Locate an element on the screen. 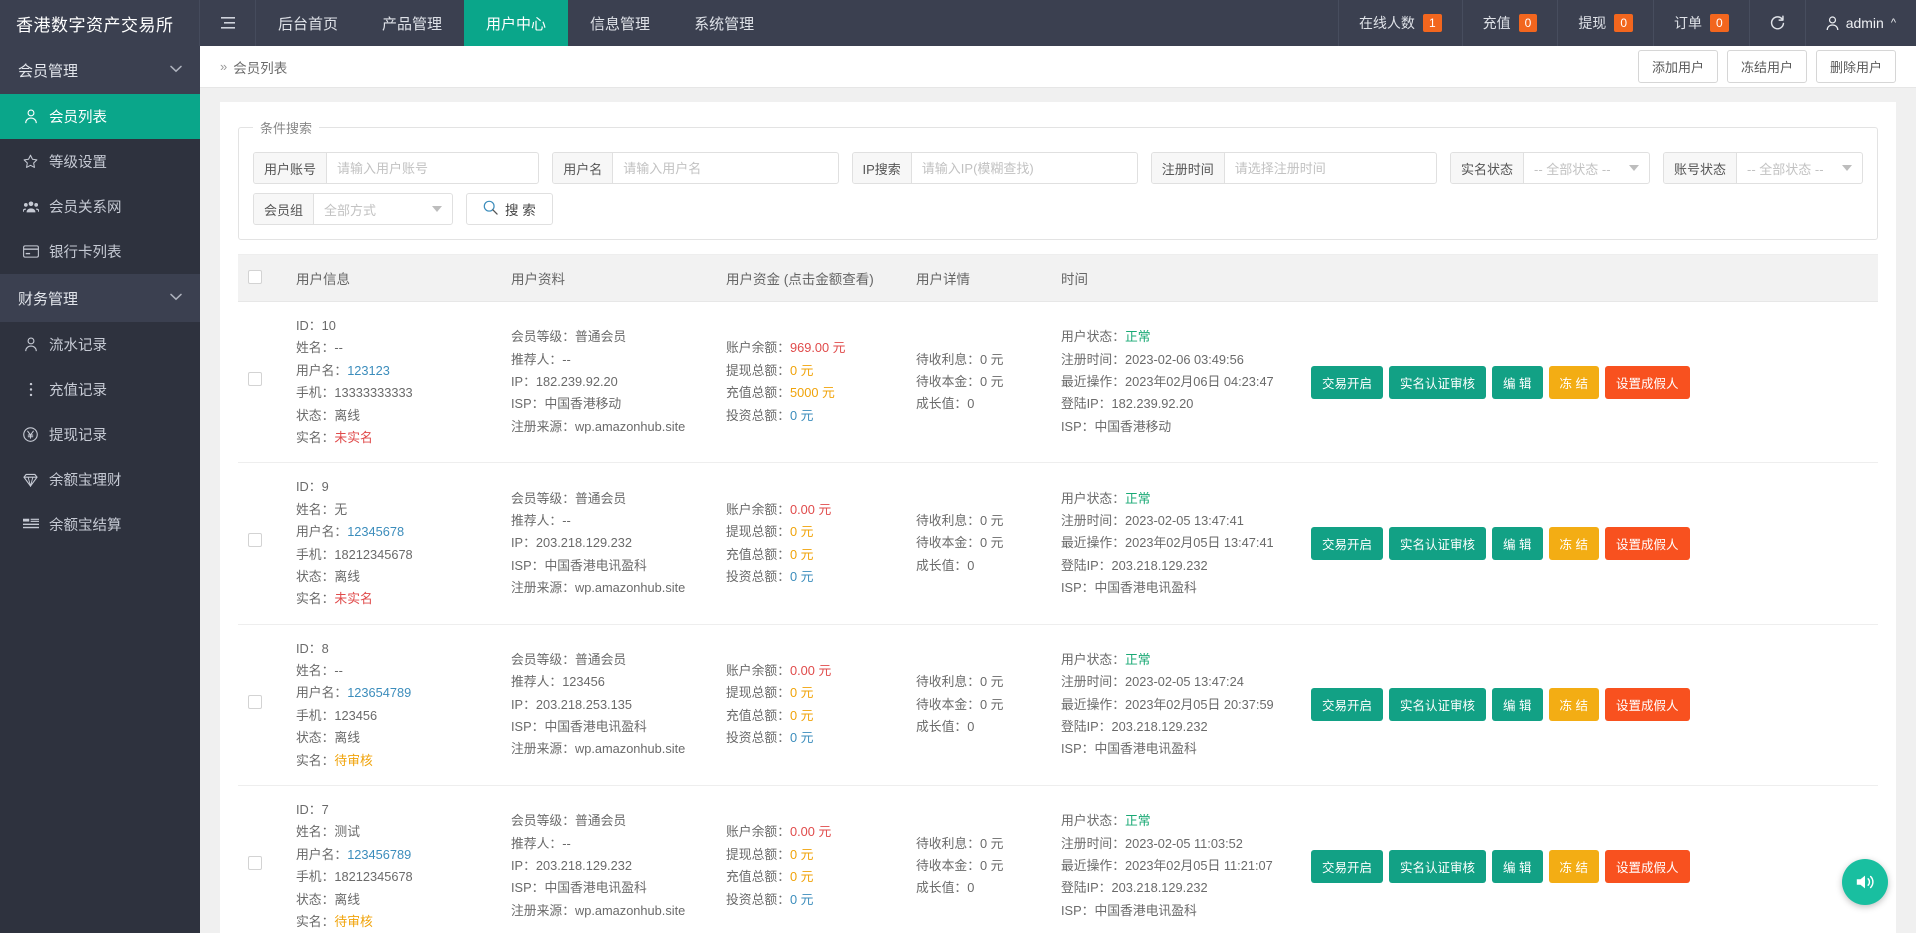 The height and width of the screenshot is (933, 1916). row-actions-cell: 交易开启 实名认证审核编 辑冻 结设置成假人 is located at coordinates (1589, 859).